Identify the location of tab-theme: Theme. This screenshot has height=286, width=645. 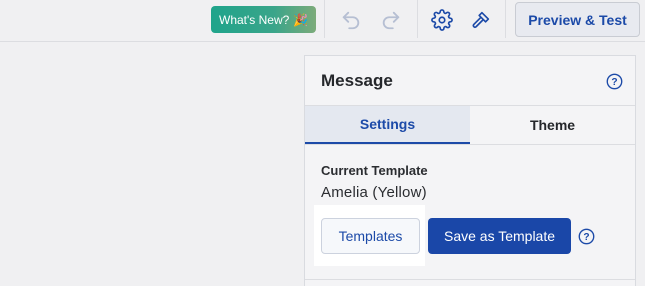
(552, 125).